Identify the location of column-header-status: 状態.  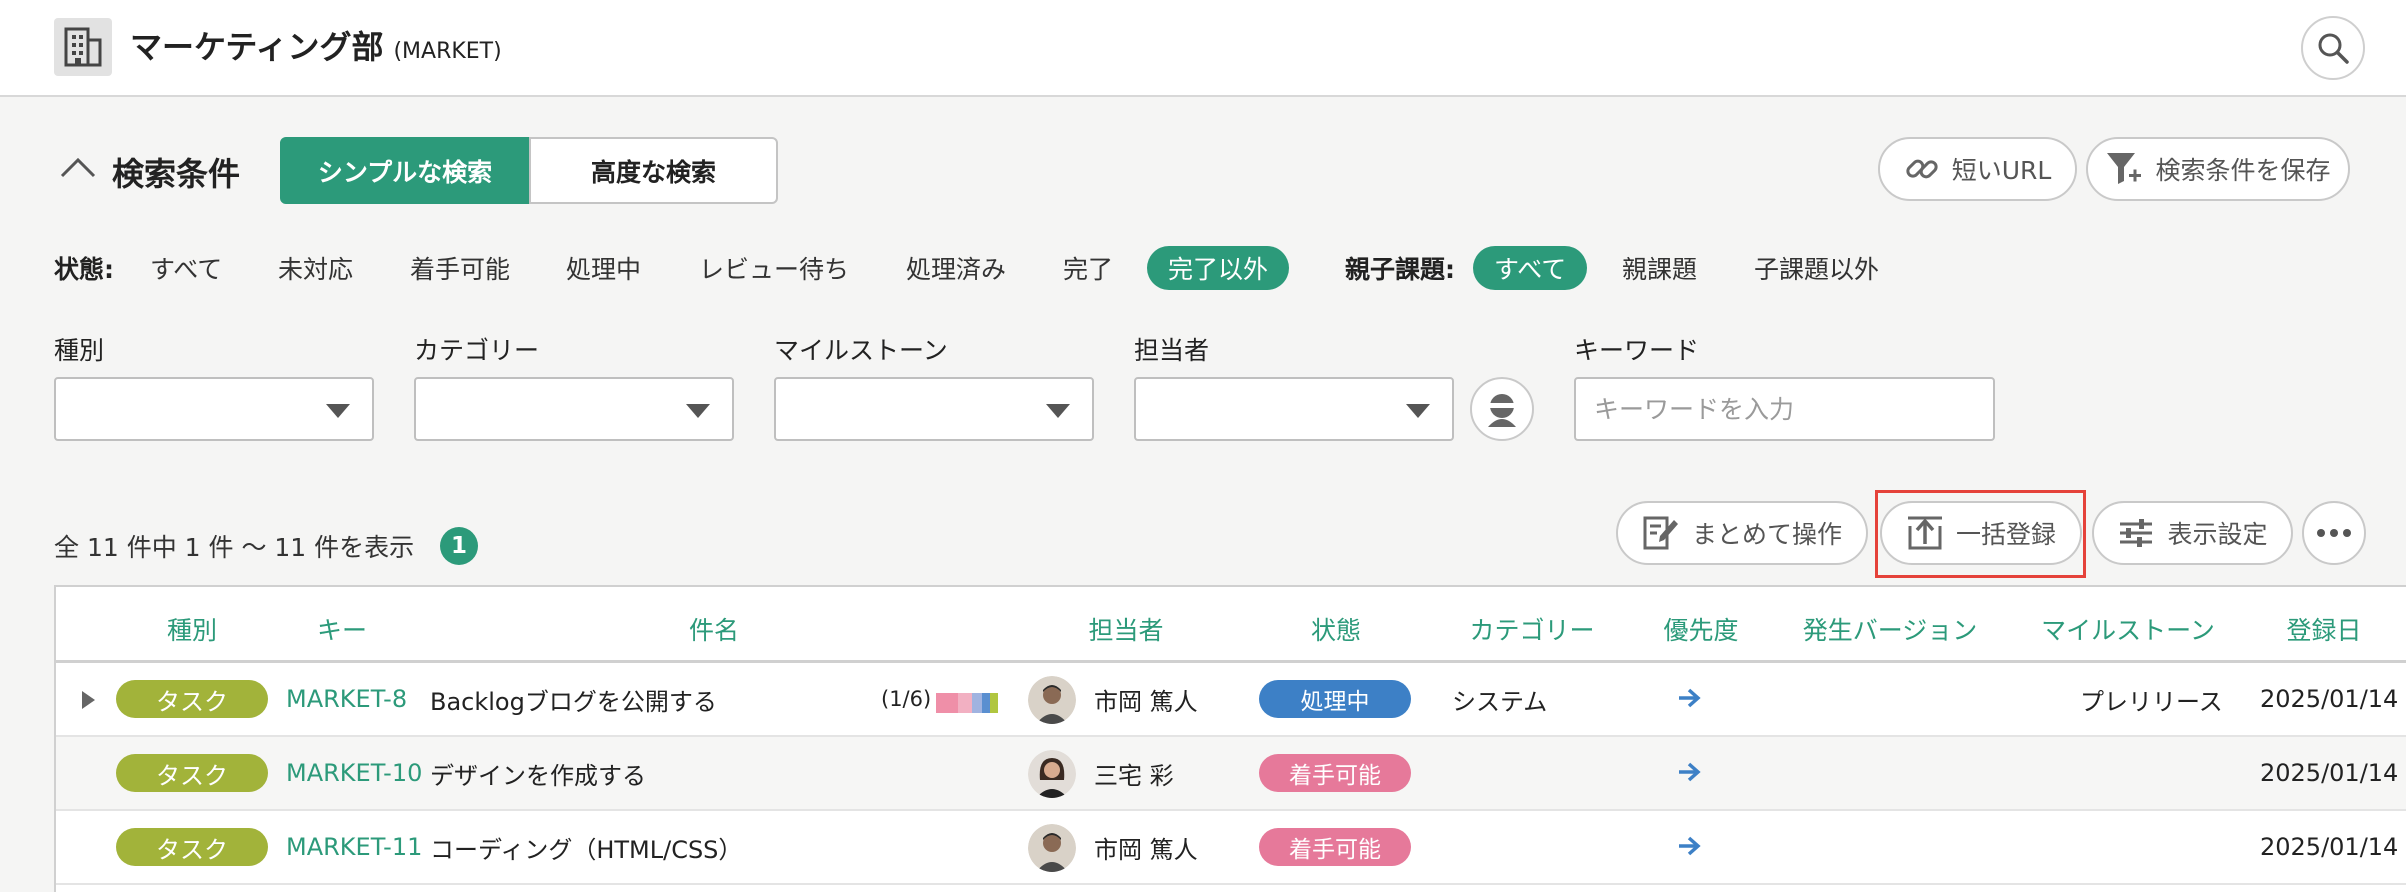
(1336, 629).